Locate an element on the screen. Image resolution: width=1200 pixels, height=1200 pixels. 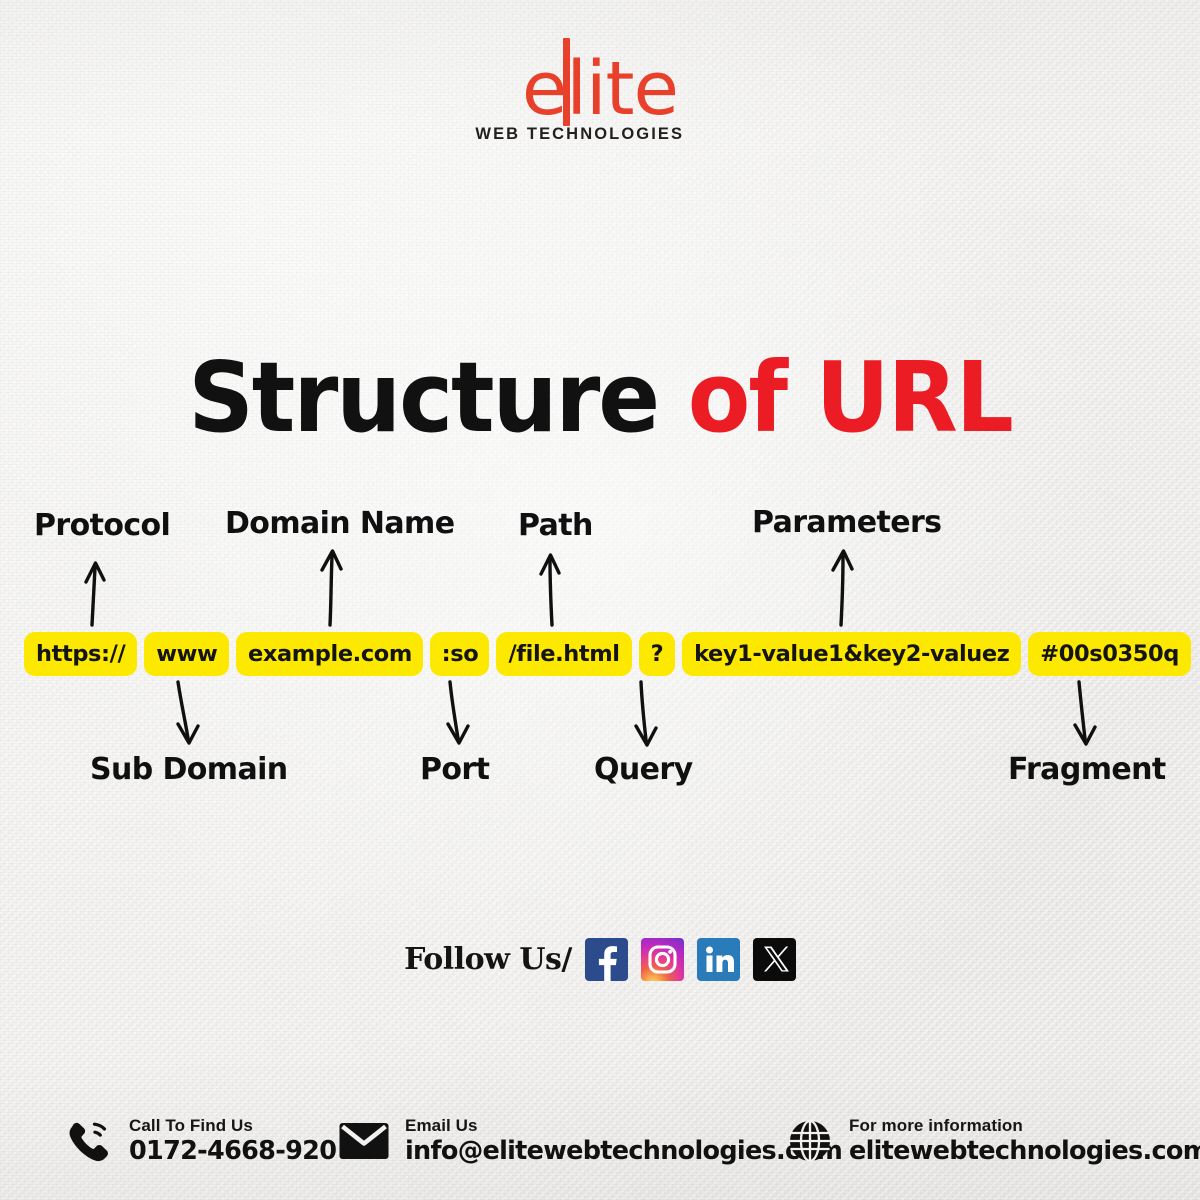
callout-domain-name: Domain Name is located at coordinates (340, 523).